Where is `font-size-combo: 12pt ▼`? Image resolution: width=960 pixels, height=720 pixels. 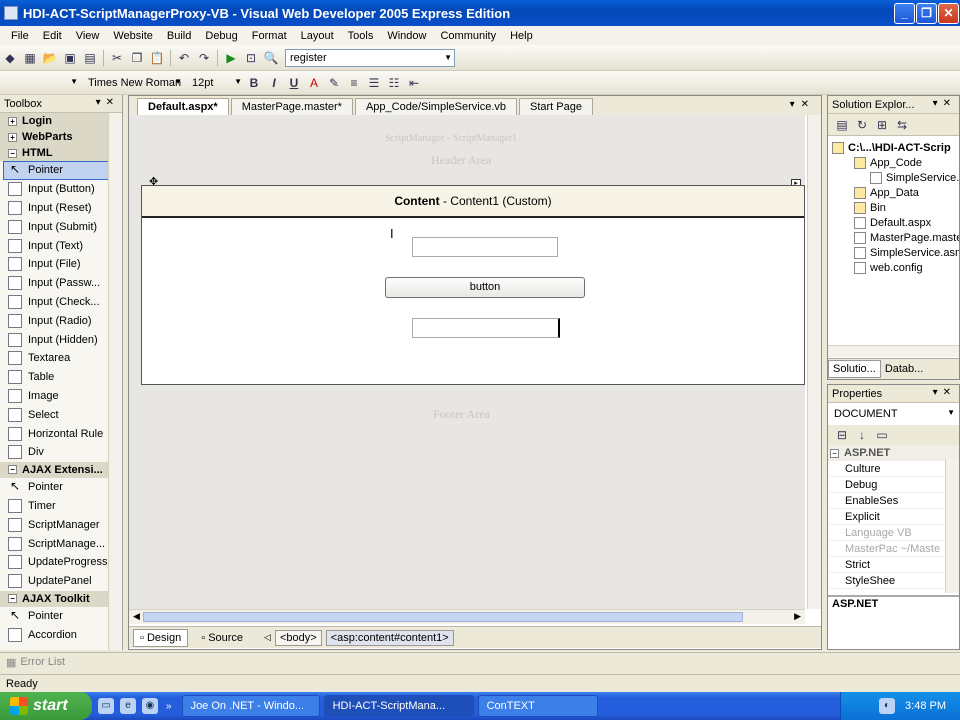
font-size-combo: 12pt ▼ is located at coordinates (216, 83).